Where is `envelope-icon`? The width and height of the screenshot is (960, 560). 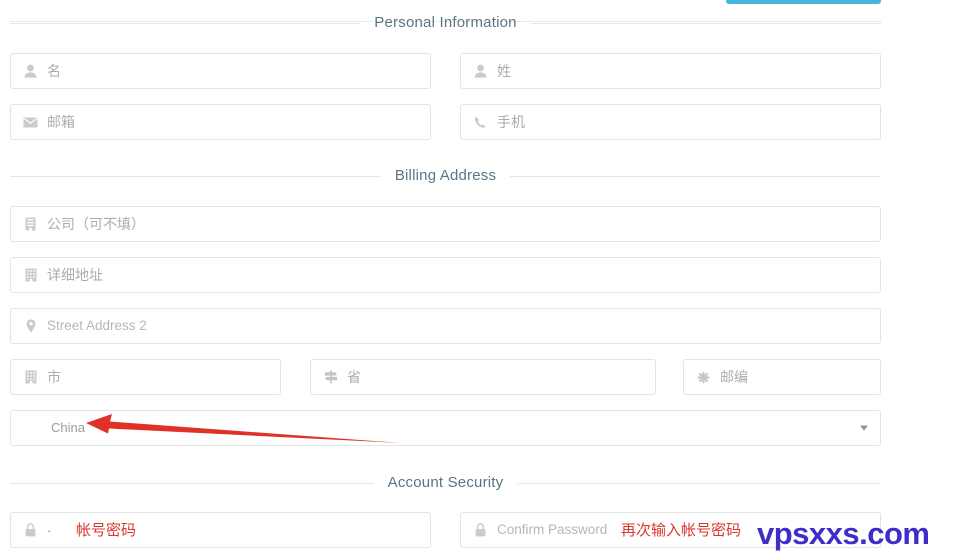
envelope-icon is located at coordinates (30, 122).